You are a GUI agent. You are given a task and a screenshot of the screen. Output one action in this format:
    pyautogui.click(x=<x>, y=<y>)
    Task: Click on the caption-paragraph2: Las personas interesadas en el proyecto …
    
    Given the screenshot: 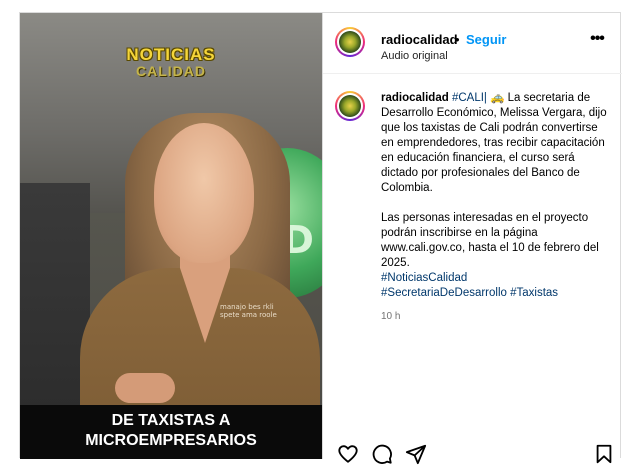 What is the action you would take?
    pyautogui.click(x=490, y=240)
    